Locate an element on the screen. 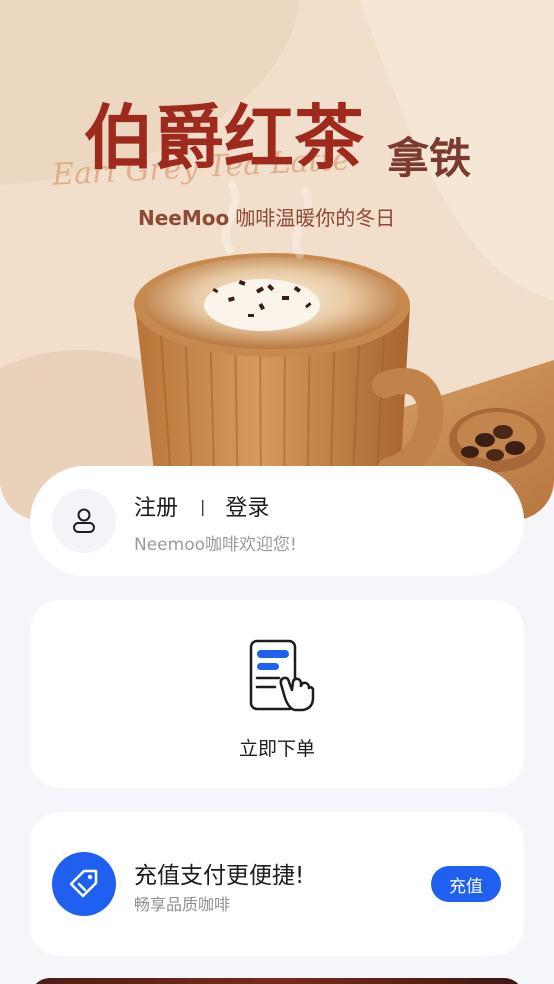 The width and height of the screenshot is (554, 984). tag-icon is located at coordinates (83, 883).